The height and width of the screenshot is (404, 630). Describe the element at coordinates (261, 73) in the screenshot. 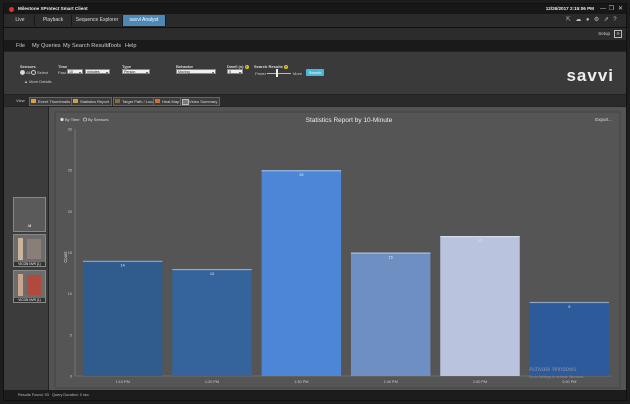

I see `fewer-label: Fewer` at that location.